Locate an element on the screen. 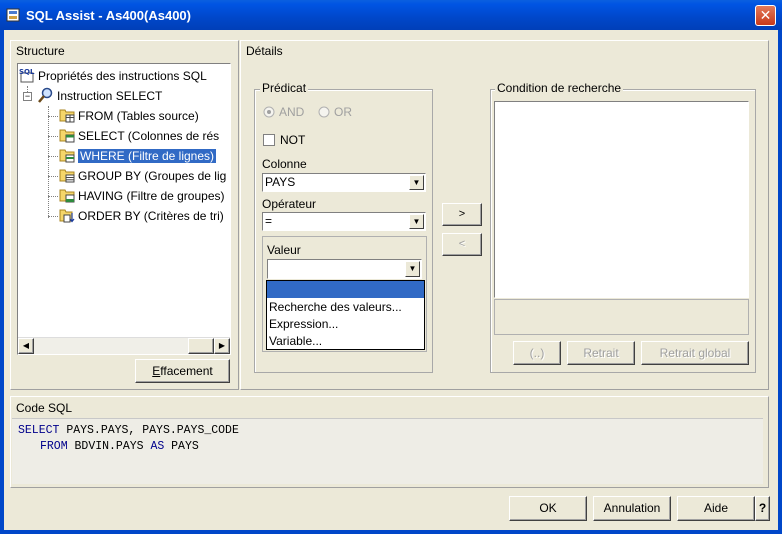 Image resolution: width=782 pixels, height=534 pixels. search-condition-label: Condition de recherche is located at coordinates (559, 88).